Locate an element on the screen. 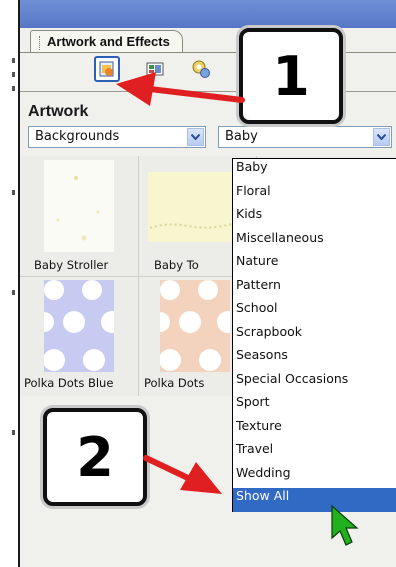 This screenshot has width=396, height=567. dropdown-option: Miscellaneous is located at coordinates (314, 242).